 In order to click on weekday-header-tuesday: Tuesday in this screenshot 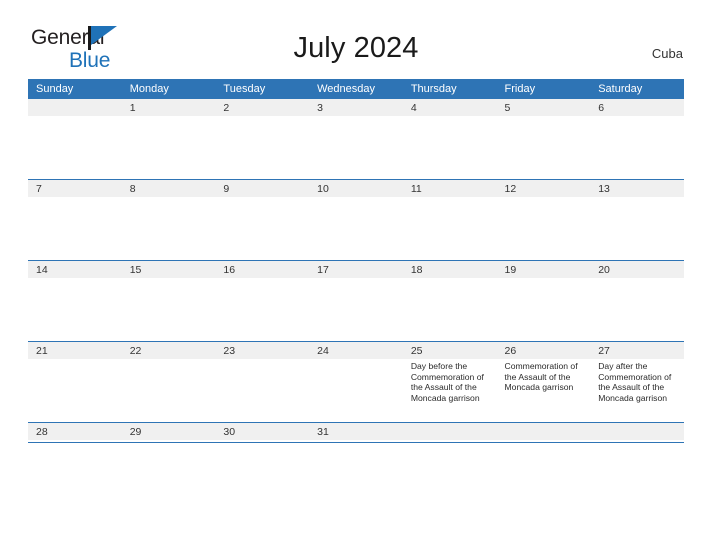, I will do `click(262, 88)`.